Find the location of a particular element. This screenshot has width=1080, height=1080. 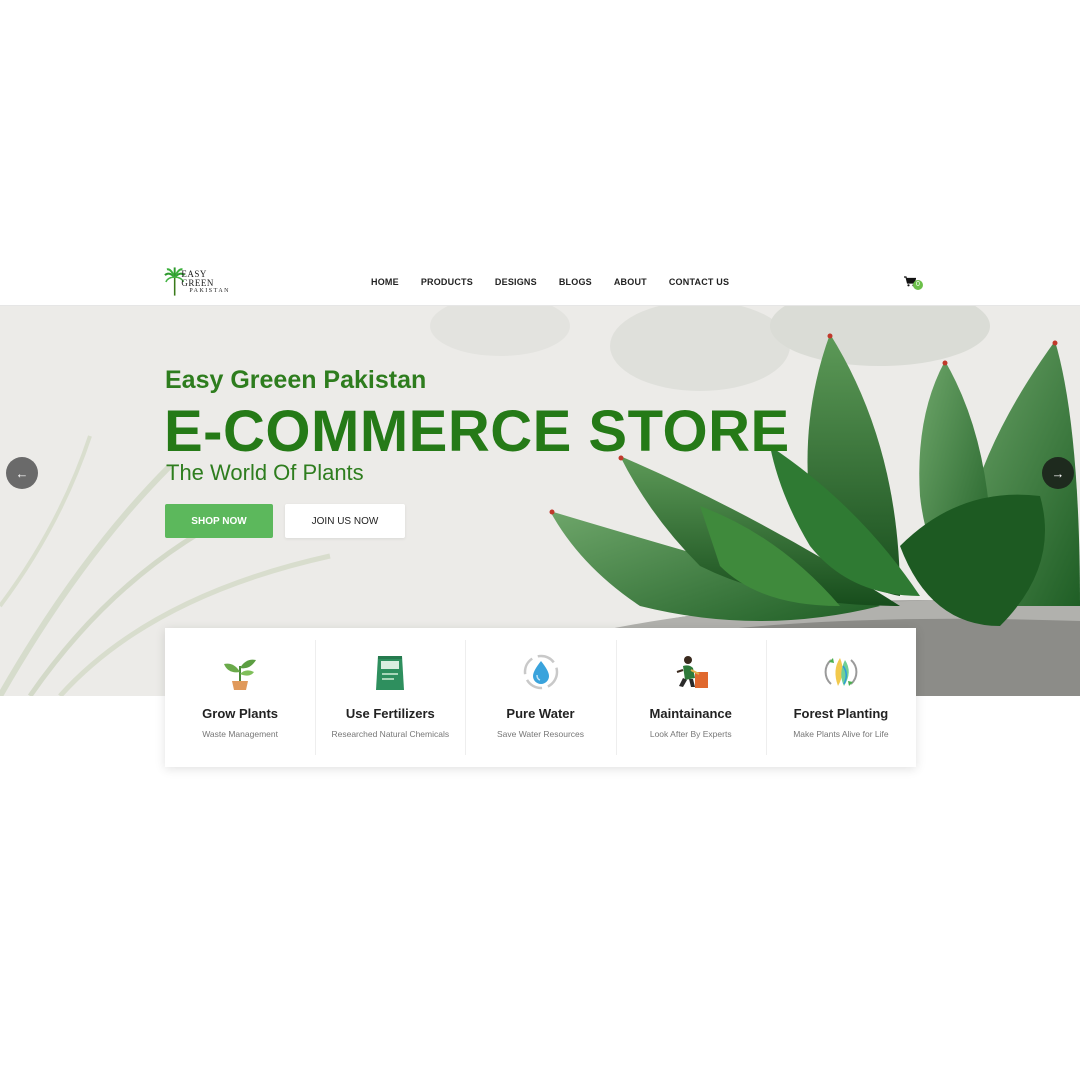

arrow-right-icon: → is located at coordinates (1058, 473).